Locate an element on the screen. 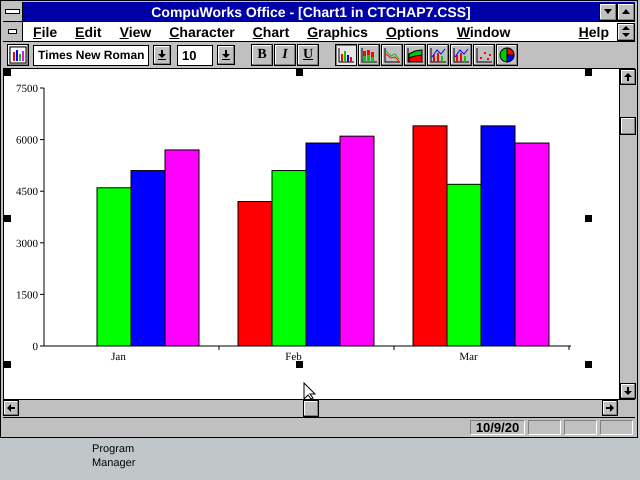 This screenshot has height=480, width=640. document-menu-button is located at coordinates (13, 31).